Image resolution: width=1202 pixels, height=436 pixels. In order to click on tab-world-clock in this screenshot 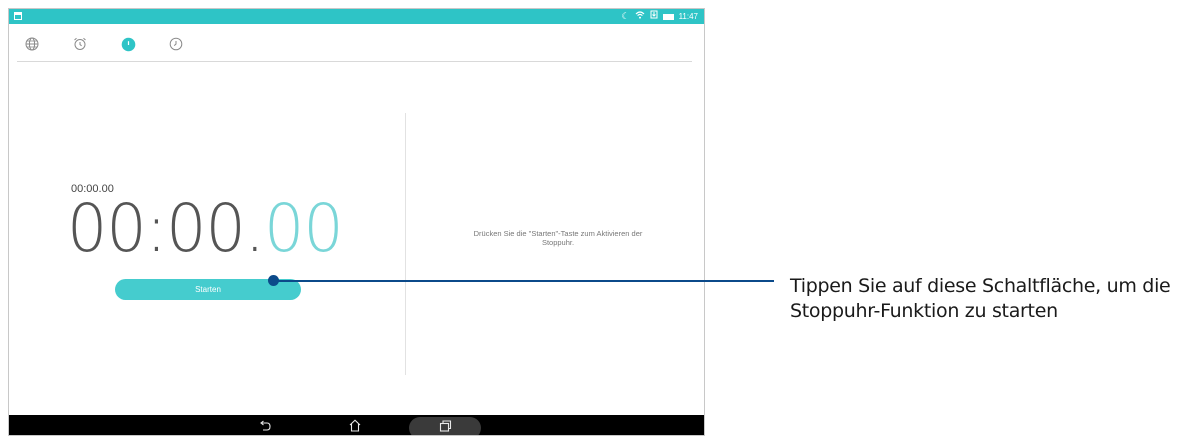, I will do `click(32, 44)`.